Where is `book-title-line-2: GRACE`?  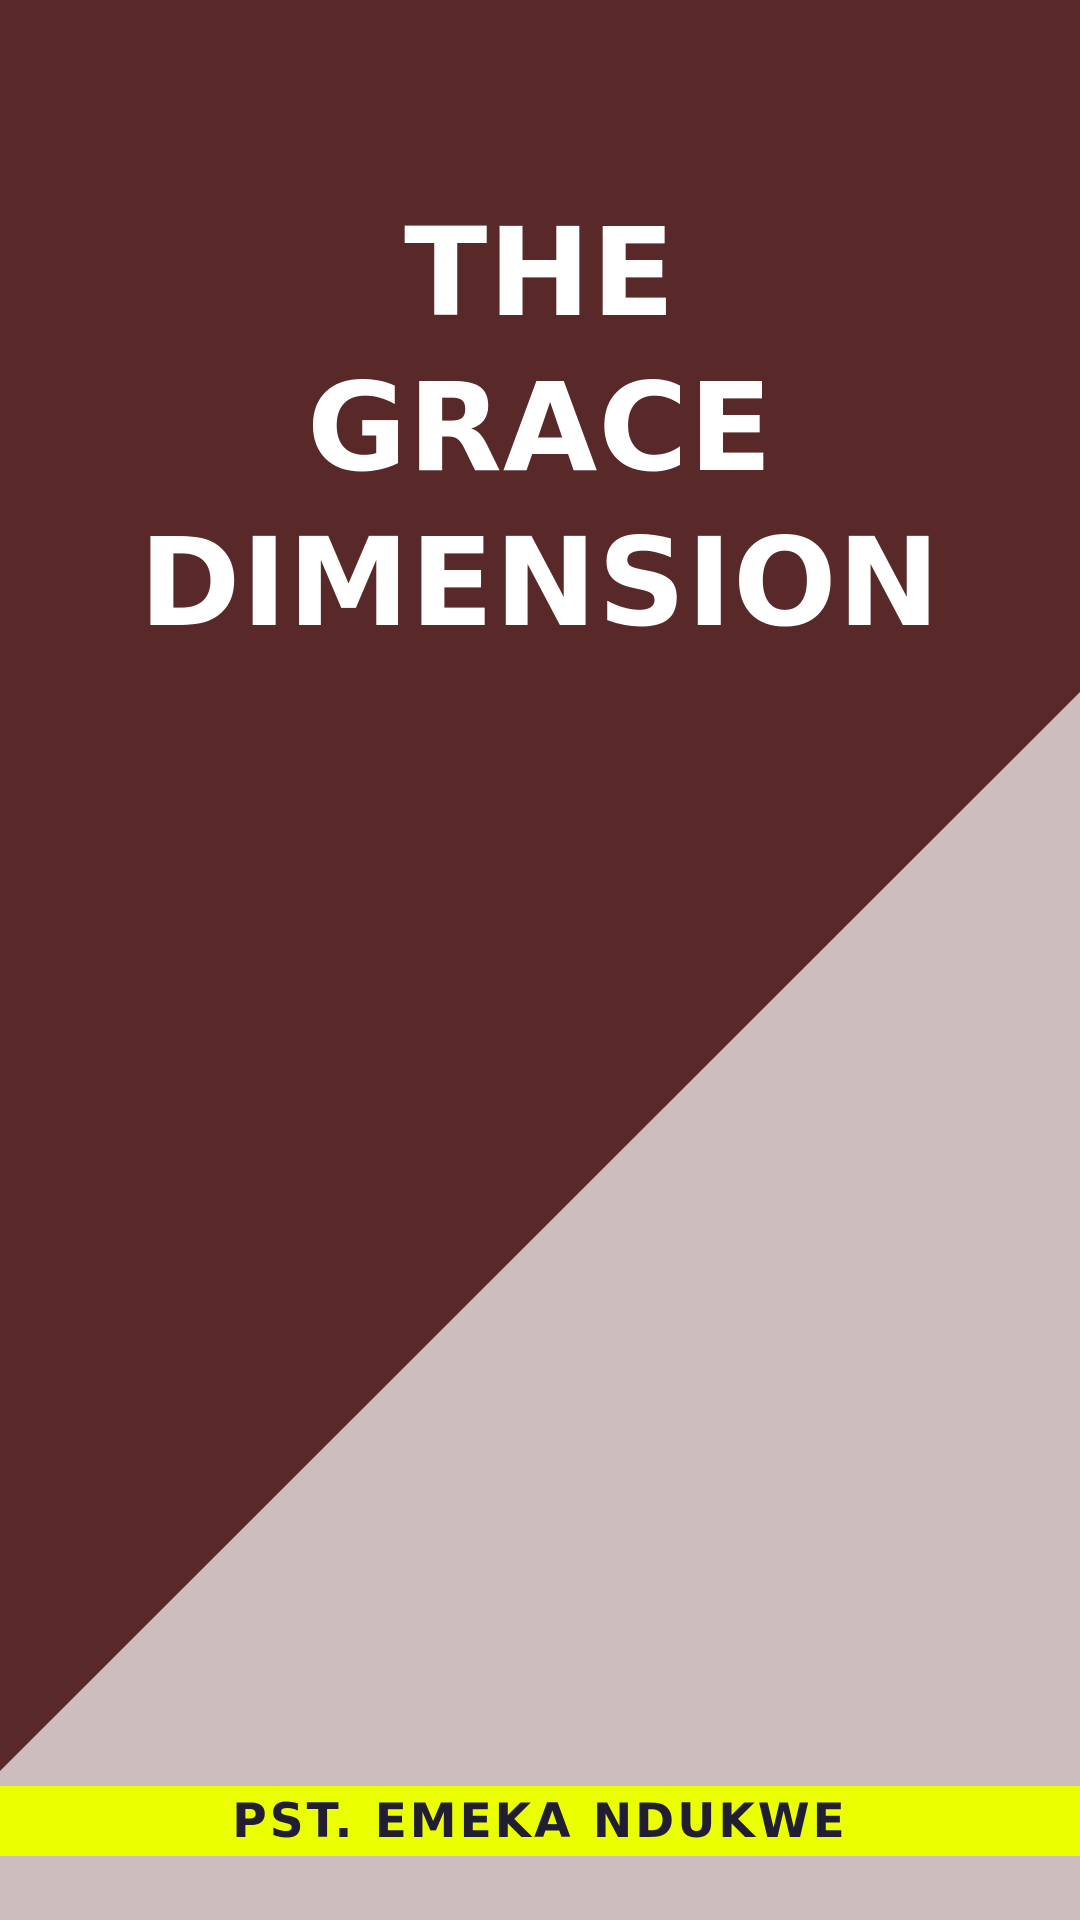 book-title-line-2: GRACE is located at coordinates (540, 428).